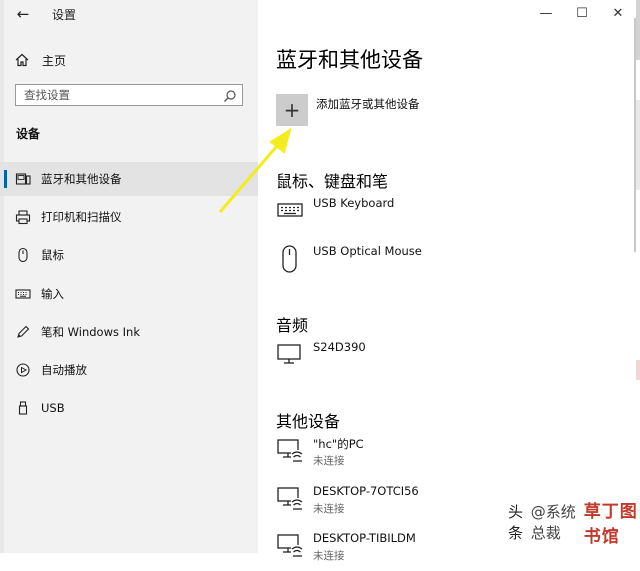 The image size is (640, 571). I want to click on sidebar-item-mouse: 鼠标, so click(129, 255).